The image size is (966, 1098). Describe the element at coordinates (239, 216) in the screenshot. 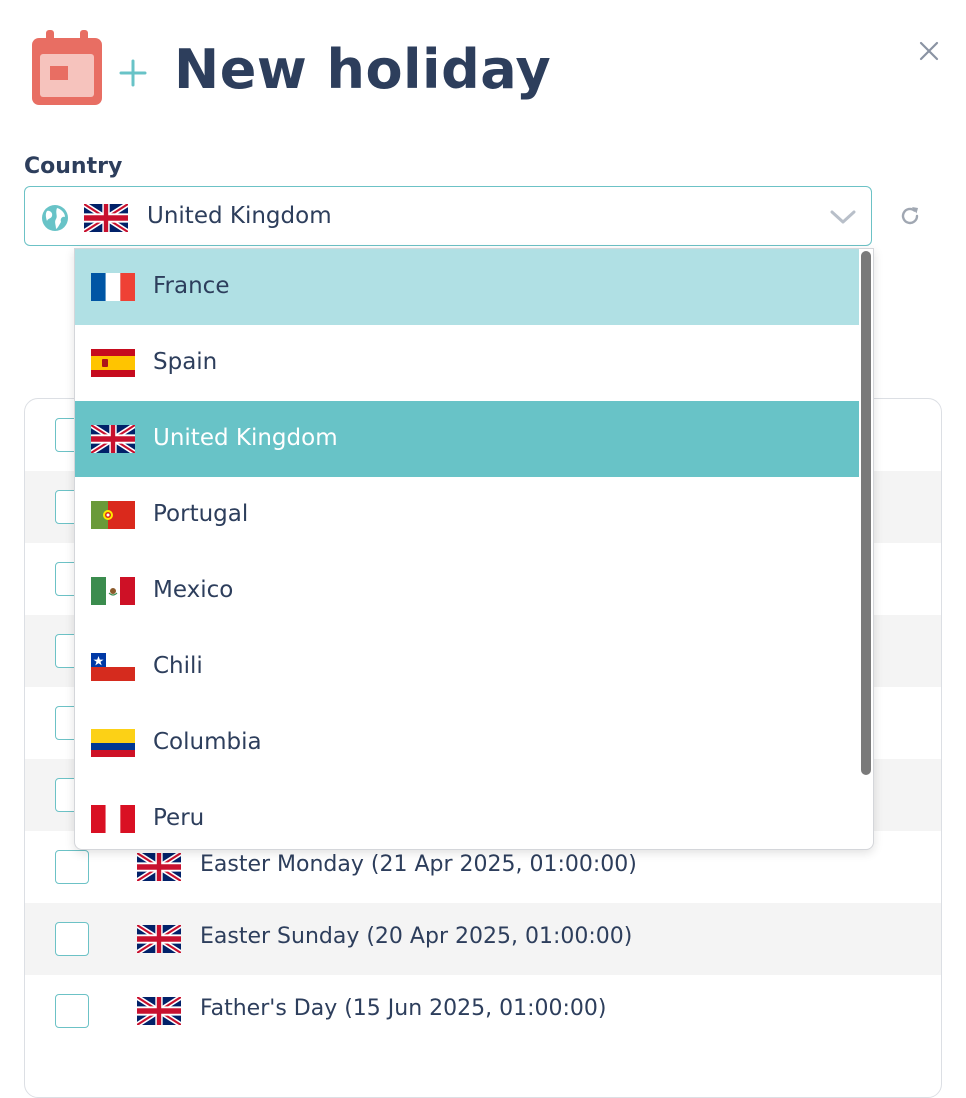

I see `country-select-value: United Kingdom` at that location.